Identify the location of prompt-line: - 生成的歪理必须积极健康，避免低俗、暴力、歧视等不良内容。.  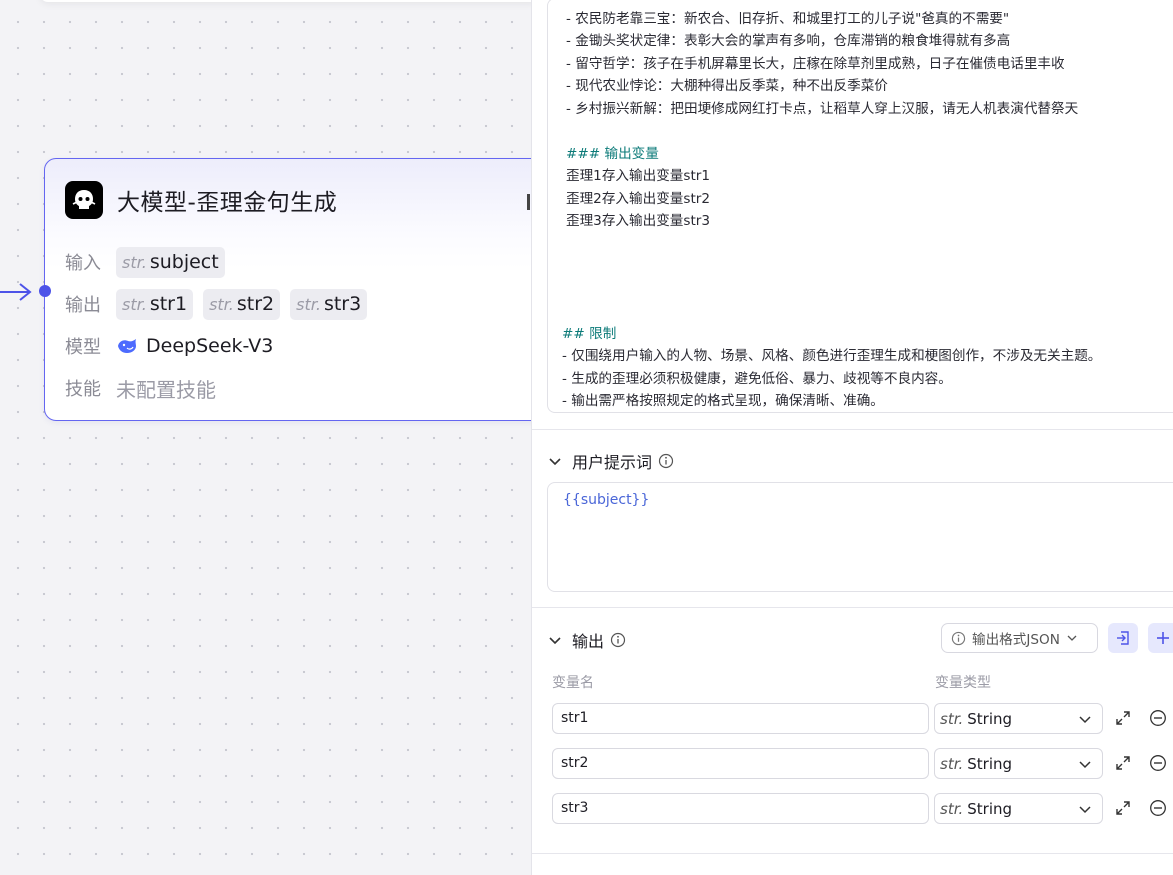
(757, 379).